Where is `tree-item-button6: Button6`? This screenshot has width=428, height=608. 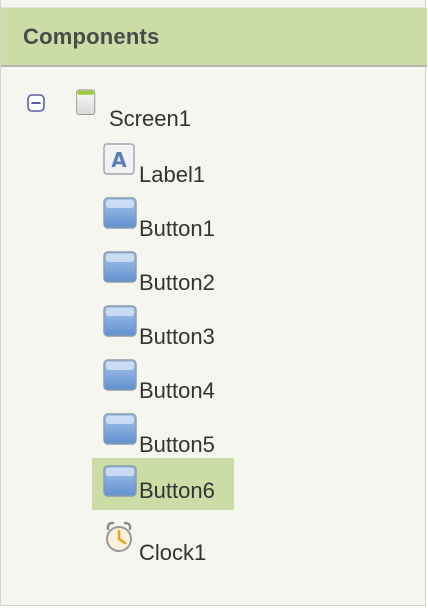 tree-item-button6: Button6 is located at coordinates (163, 484).